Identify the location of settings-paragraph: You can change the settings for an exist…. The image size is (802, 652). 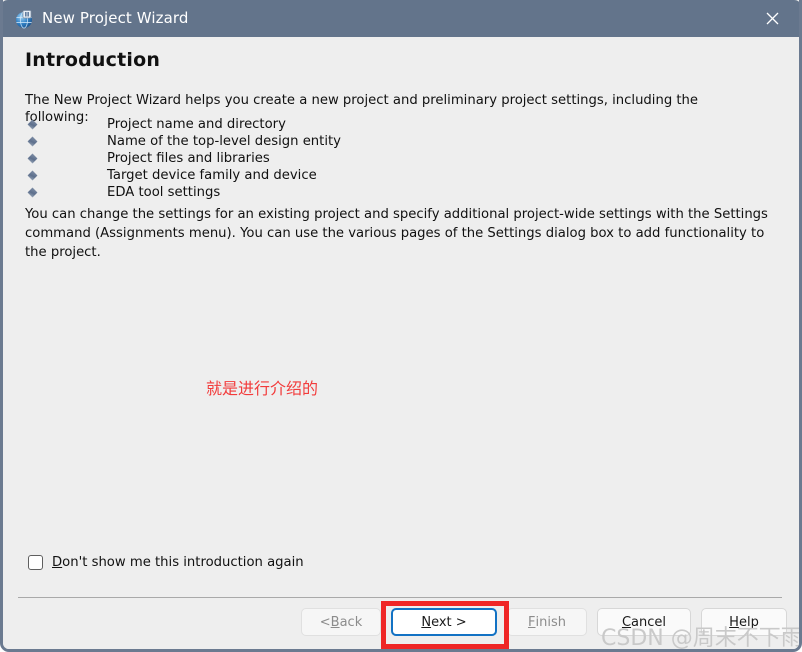
(396, 233).